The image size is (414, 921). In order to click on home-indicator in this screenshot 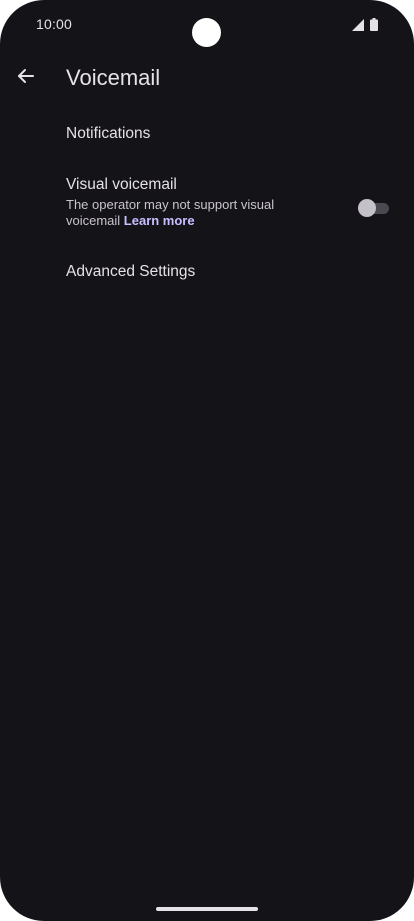, I will do `click(207, 909)`.